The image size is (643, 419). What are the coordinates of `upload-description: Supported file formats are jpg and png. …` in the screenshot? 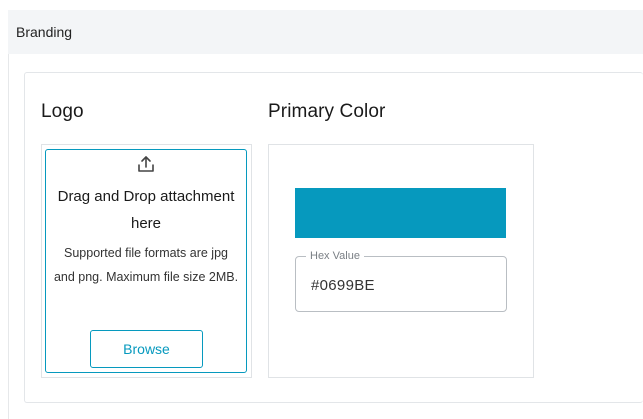 It's located at (146, 265).